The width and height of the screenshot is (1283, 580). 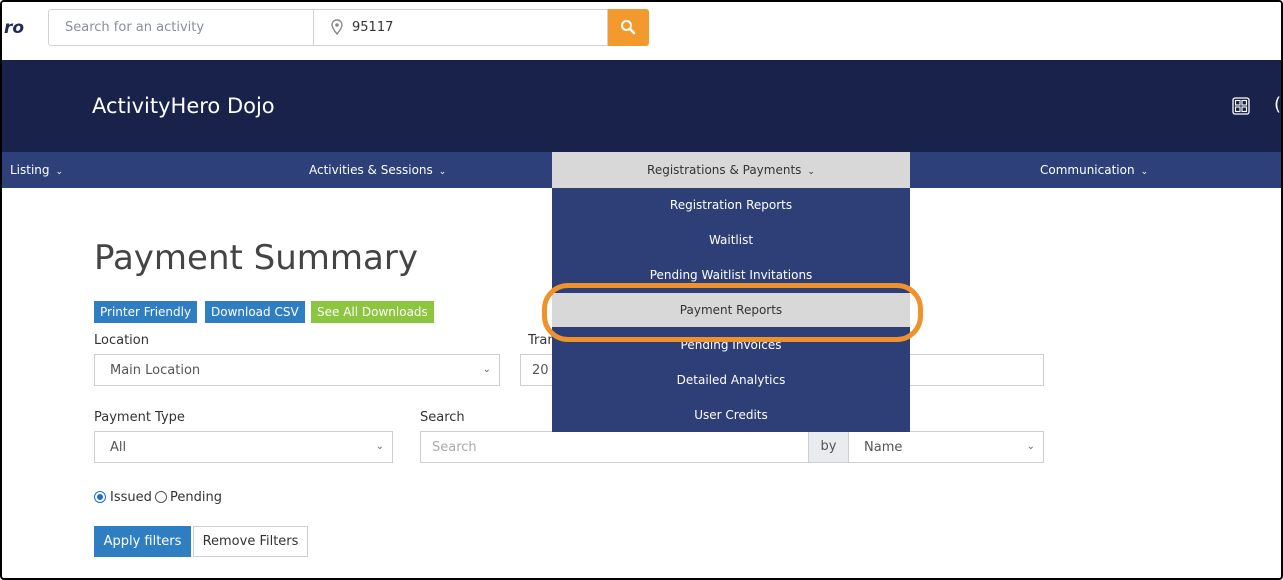 What do you see at coordinates (139, 417) in the screenshot?
I see `payment-type-label: Payment Type` at bounding box center [139, 417].